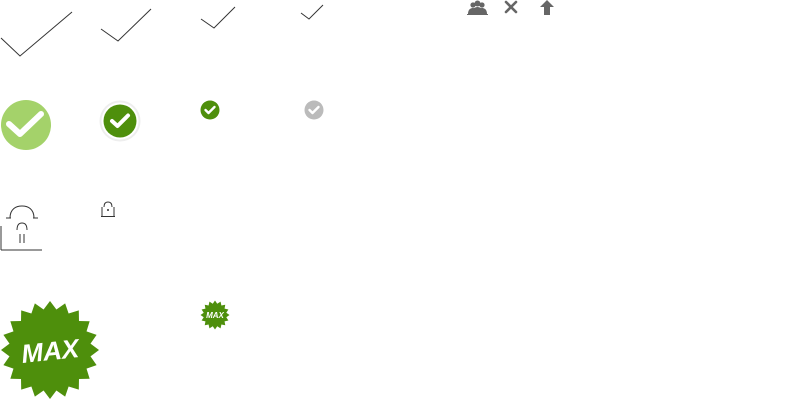  Describe the element at coordinates (26, 125) in the screenshot. I see `checkmark-circle-icon-light-lg` at that location.